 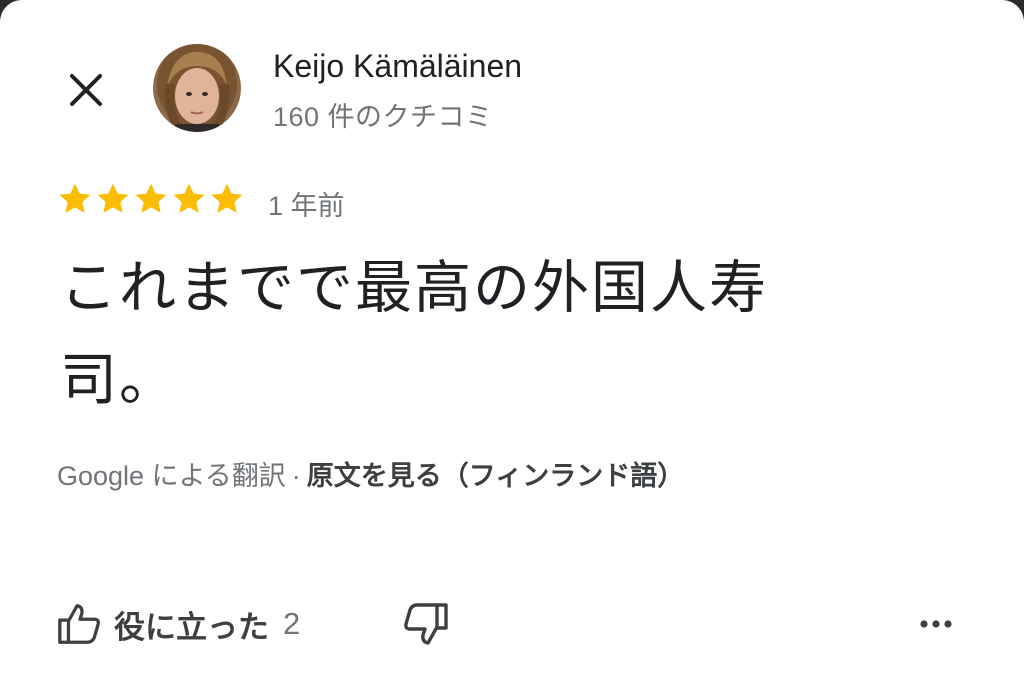 What do you see at coordinates (171, 476) in the screenshot?
I see `translation-note: Google による翻訳` at bounding box center [171, 476].